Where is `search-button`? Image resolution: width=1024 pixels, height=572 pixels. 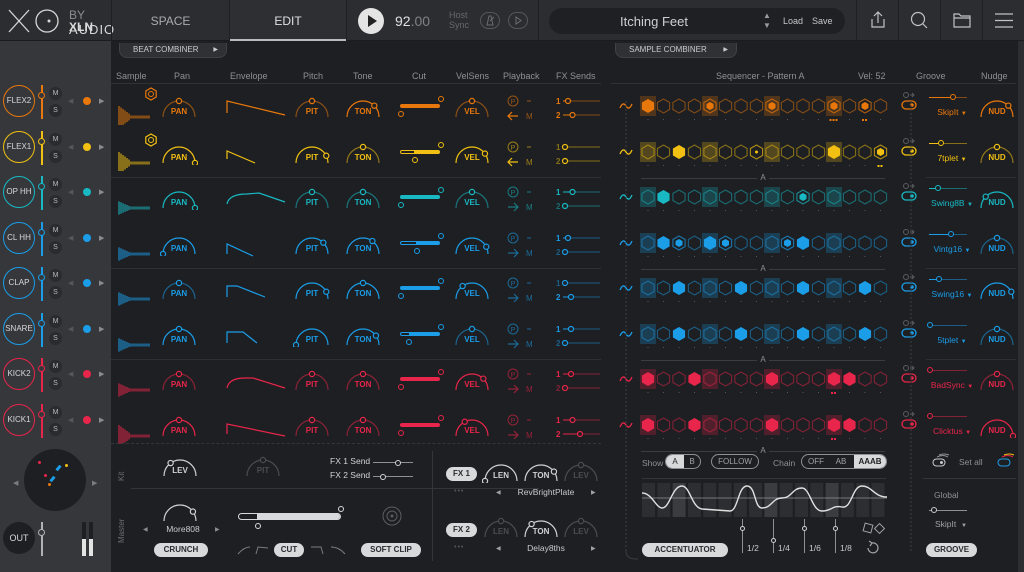
search-button is located at coordinates (919, 20).